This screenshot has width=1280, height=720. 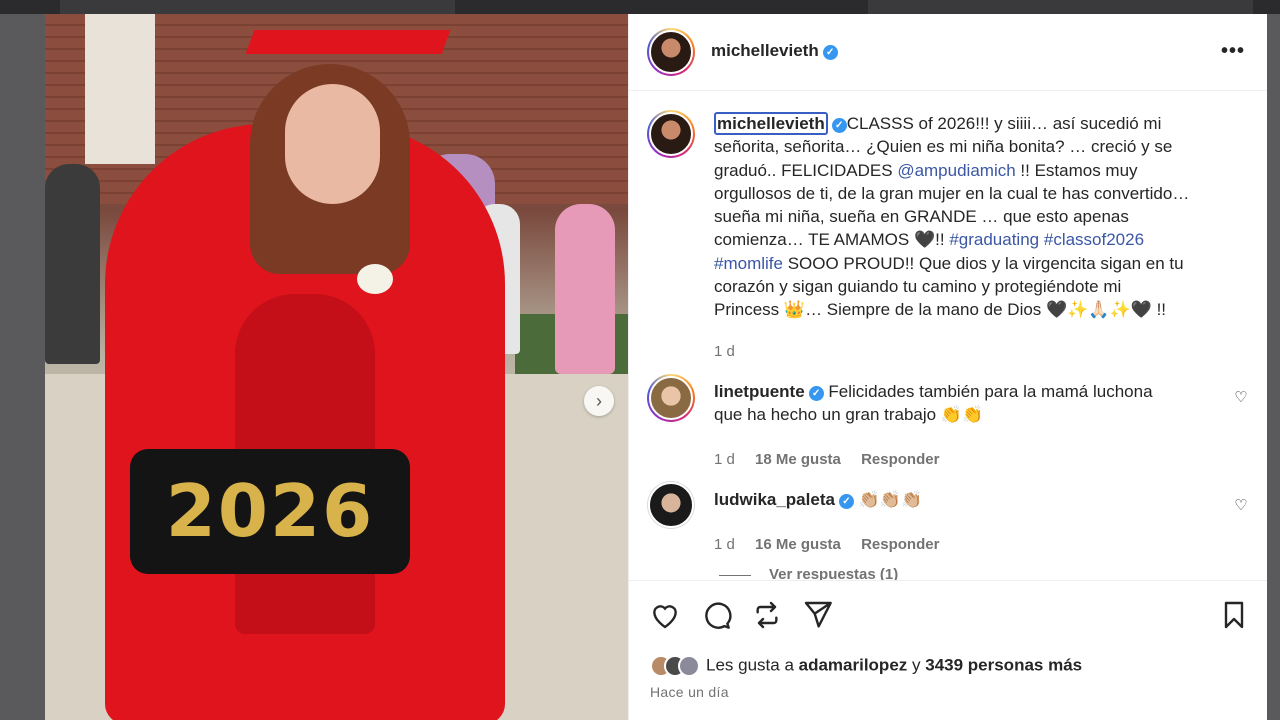 I want to click on comment-line: 👏🏼👏🏼👏🏼, so click(x=890, y=499).